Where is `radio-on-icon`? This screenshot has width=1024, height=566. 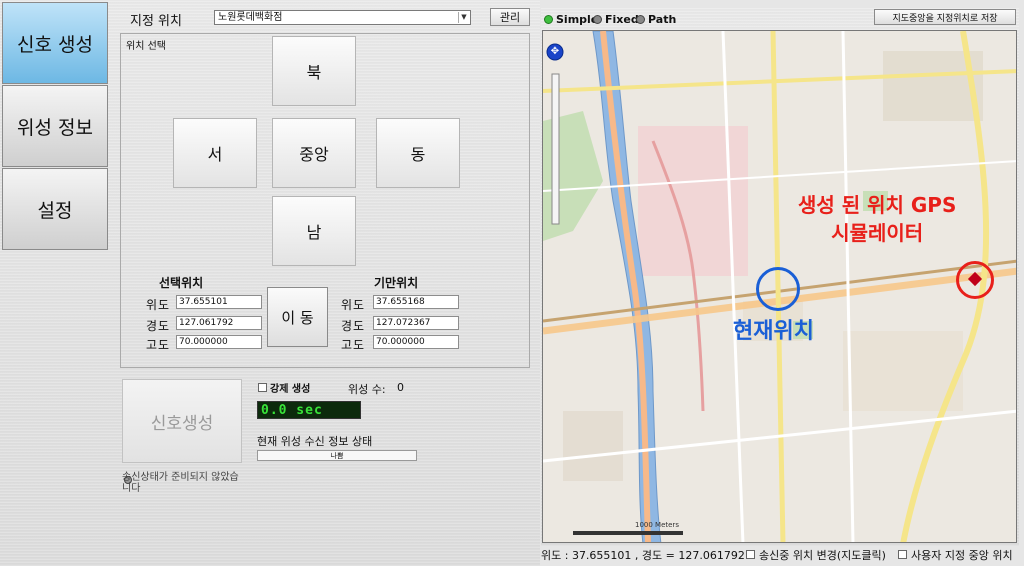 radio-on-icon is located at coordinates (548, 19).